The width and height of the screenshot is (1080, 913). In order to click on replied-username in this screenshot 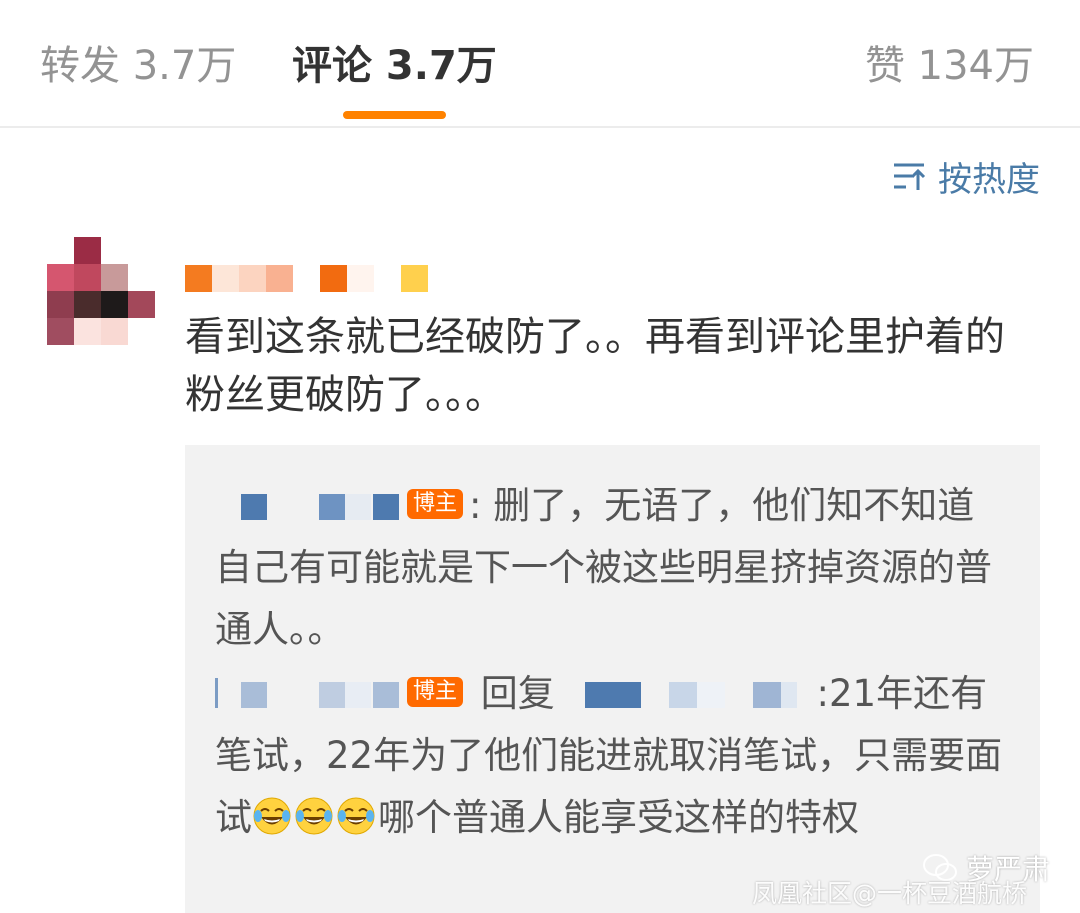, I will do `click(700, 695)`.